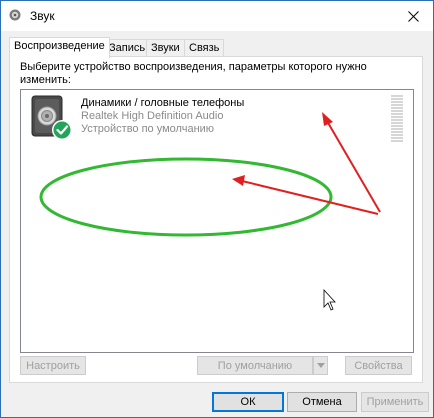  I want to click on tab-recording: Запись, so click(127, 47).